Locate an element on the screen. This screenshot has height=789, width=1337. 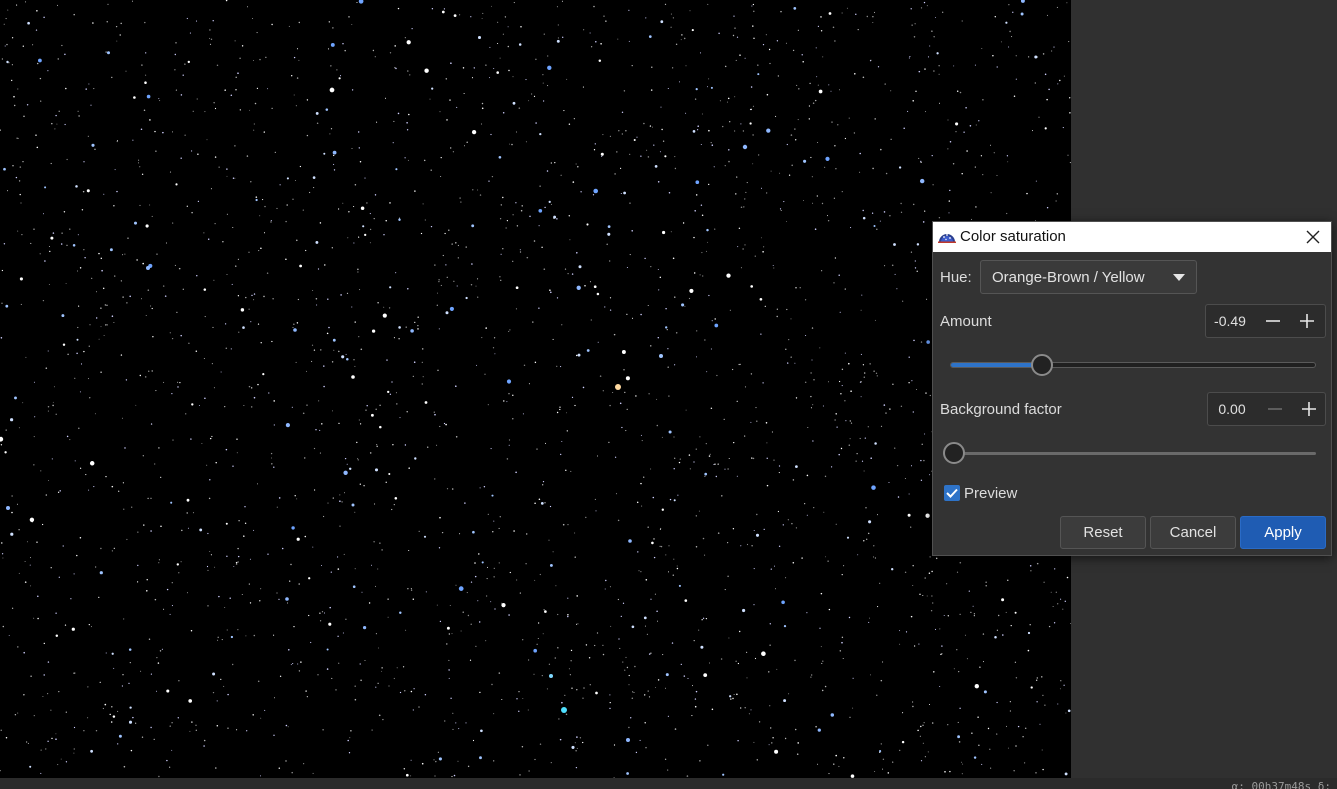
amount-decrement-button is located at coordinates (1273, 321).